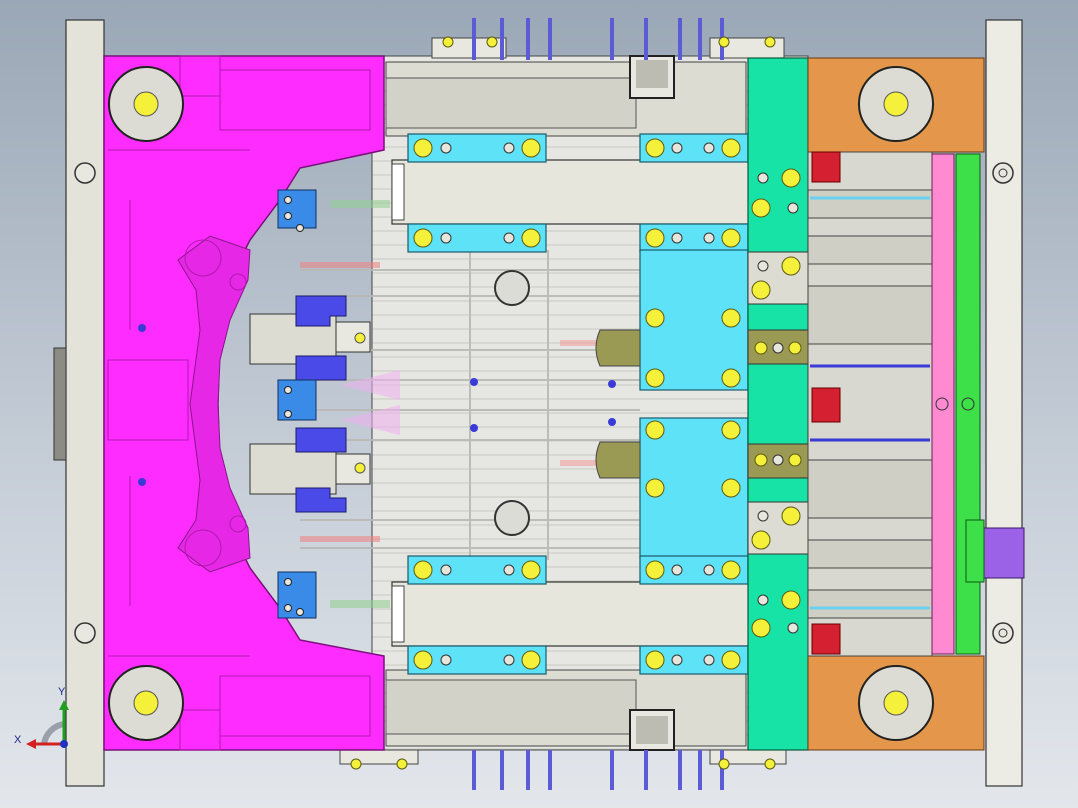  What do you see at coordinates (1003, 553) in the screenshot?
I see `purple-bracket` at bounding box center [1003, 553].